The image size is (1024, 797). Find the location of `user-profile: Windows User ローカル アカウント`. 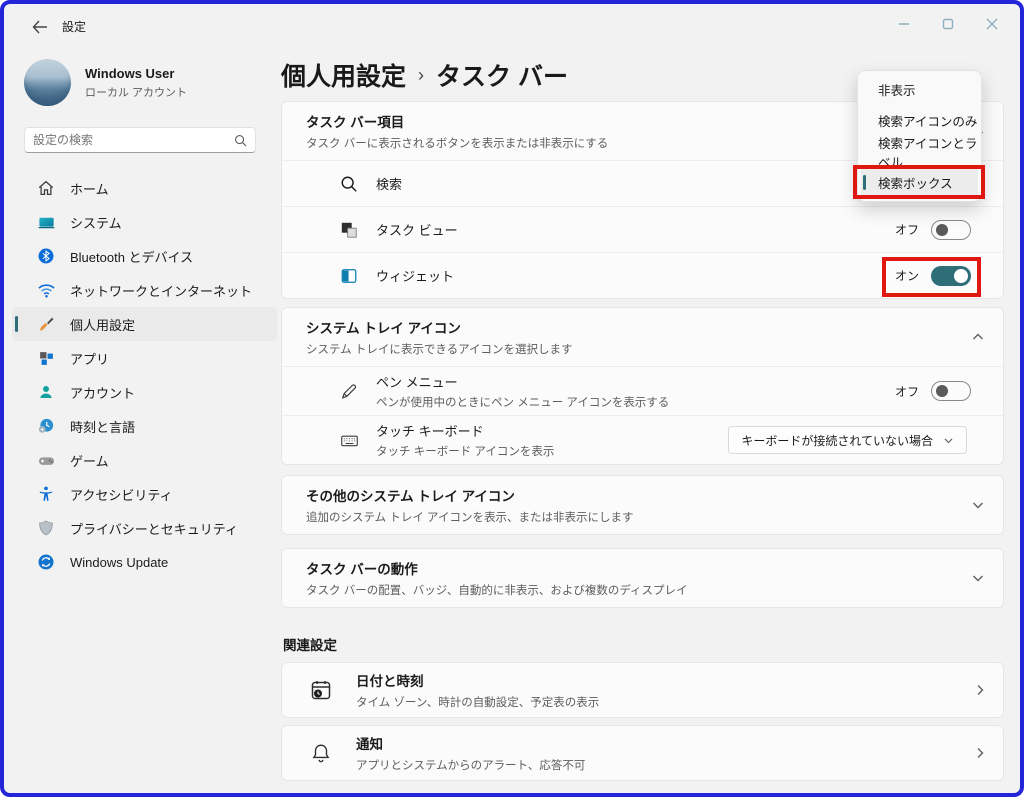

user-profile: Windows User ローカル アカウント is located at coordinates (152, 82).